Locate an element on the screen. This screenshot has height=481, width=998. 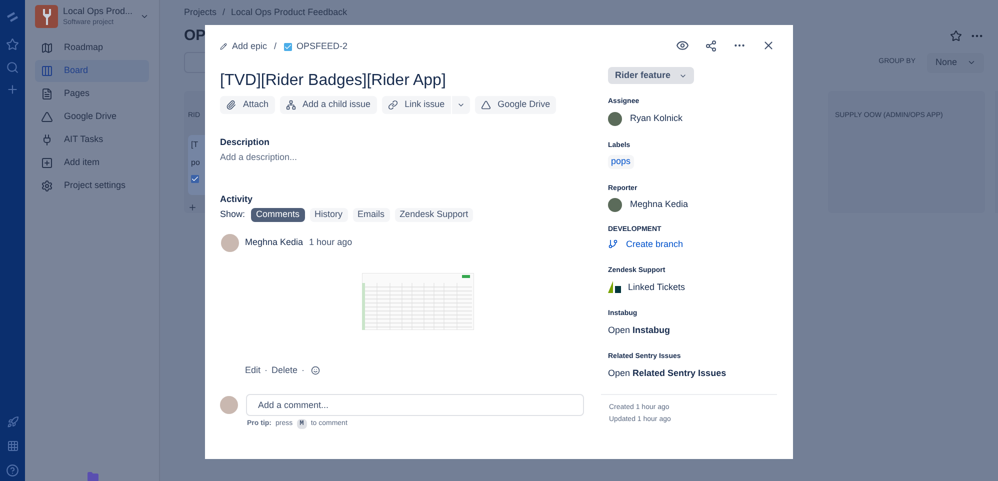
activity-filter-tab: History is located at coordinates (329, 215).